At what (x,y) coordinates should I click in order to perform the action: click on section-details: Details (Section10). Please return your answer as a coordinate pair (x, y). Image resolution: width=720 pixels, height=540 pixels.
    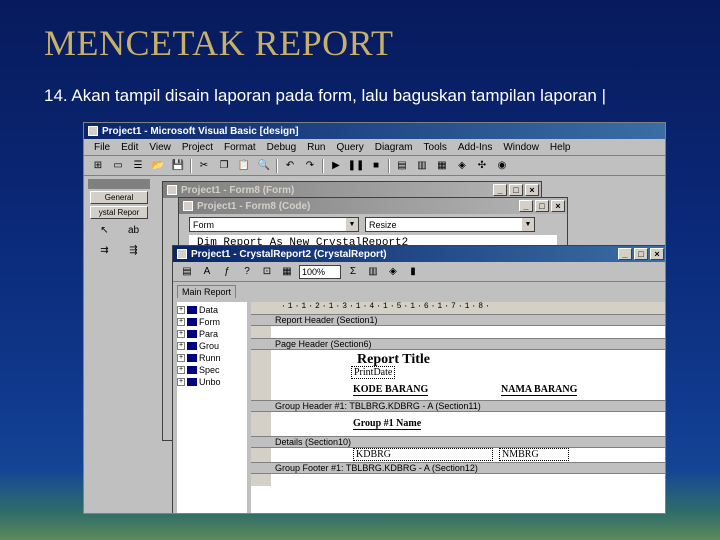
    Looking at the image, I should click on (458, 442).